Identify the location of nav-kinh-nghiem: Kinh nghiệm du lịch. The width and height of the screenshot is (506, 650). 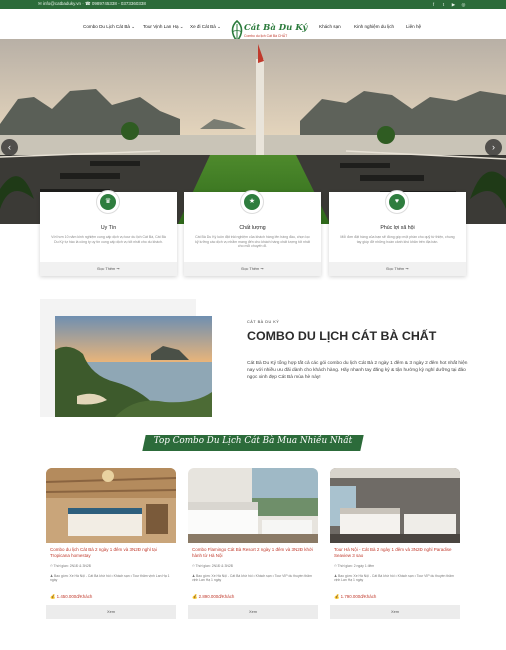
(374, 26).